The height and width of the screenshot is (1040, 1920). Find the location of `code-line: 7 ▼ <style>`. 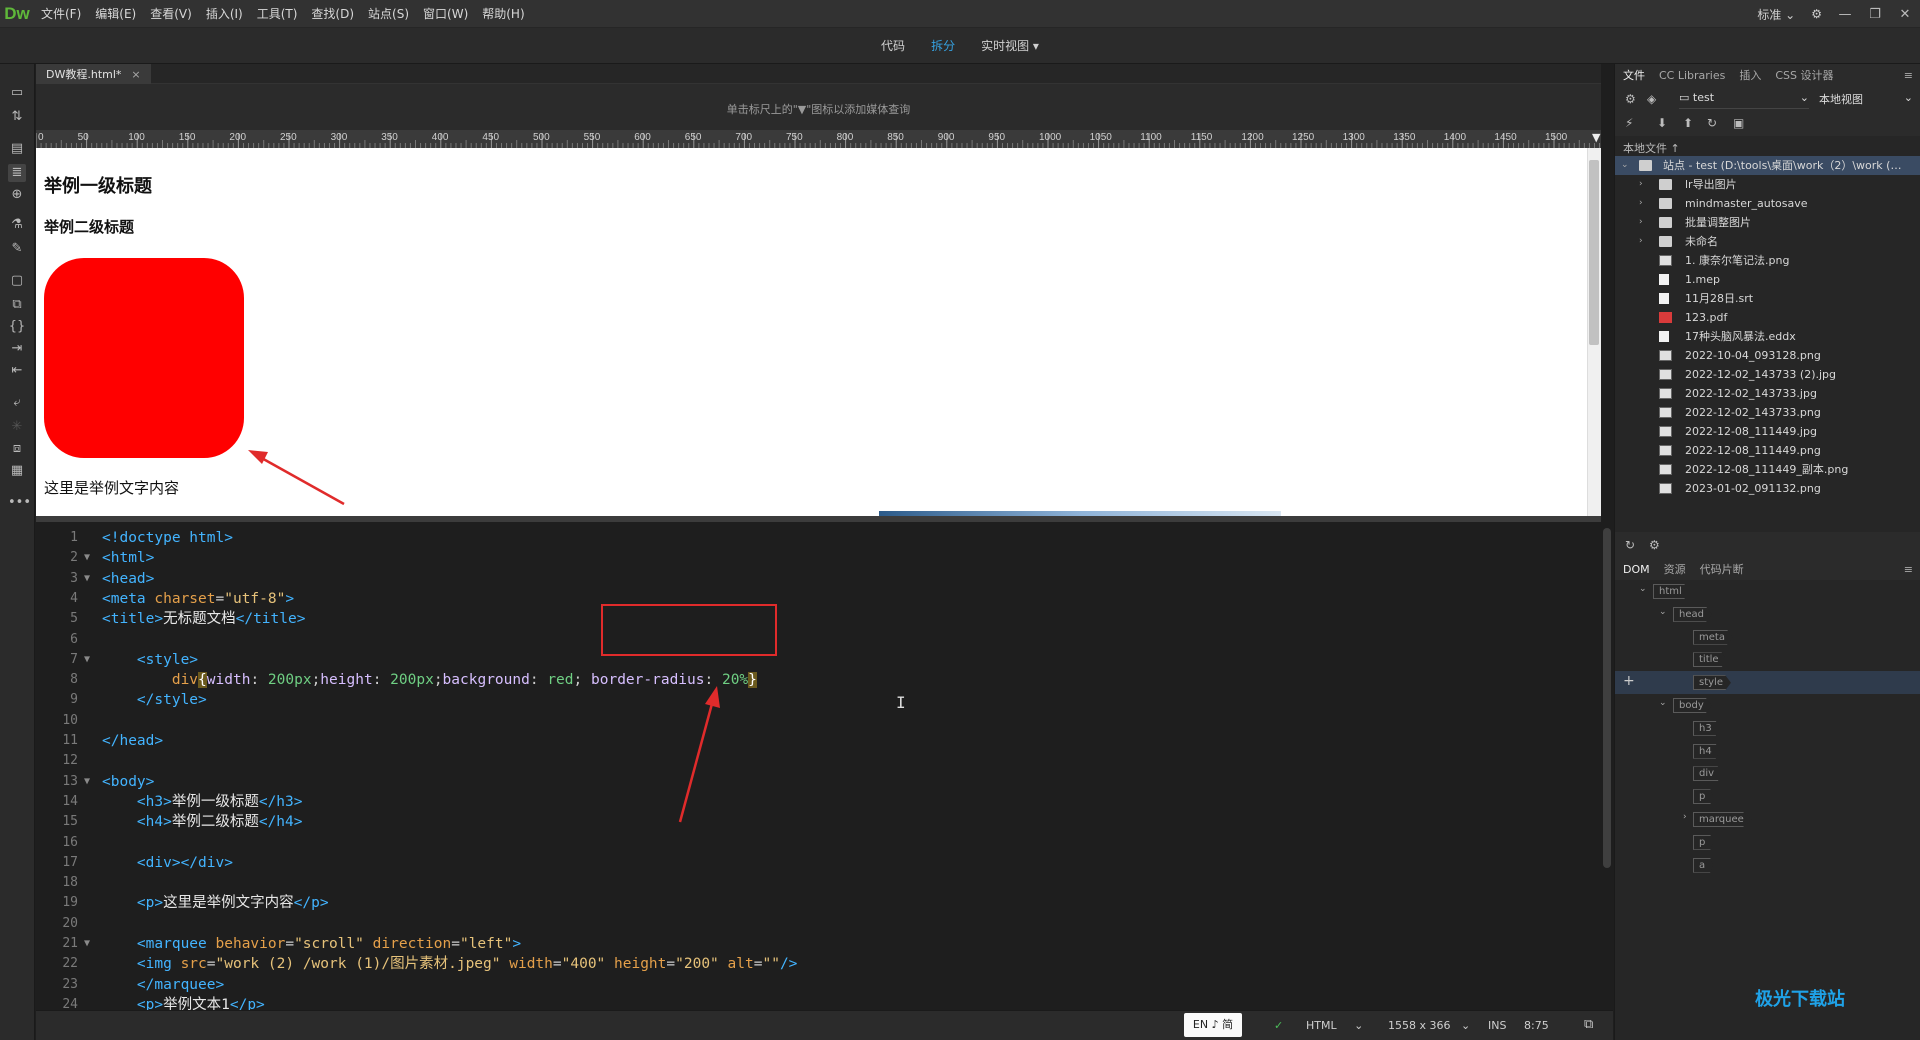

code-line: 7 ▼ <style> is located at coordinates (818, 660).